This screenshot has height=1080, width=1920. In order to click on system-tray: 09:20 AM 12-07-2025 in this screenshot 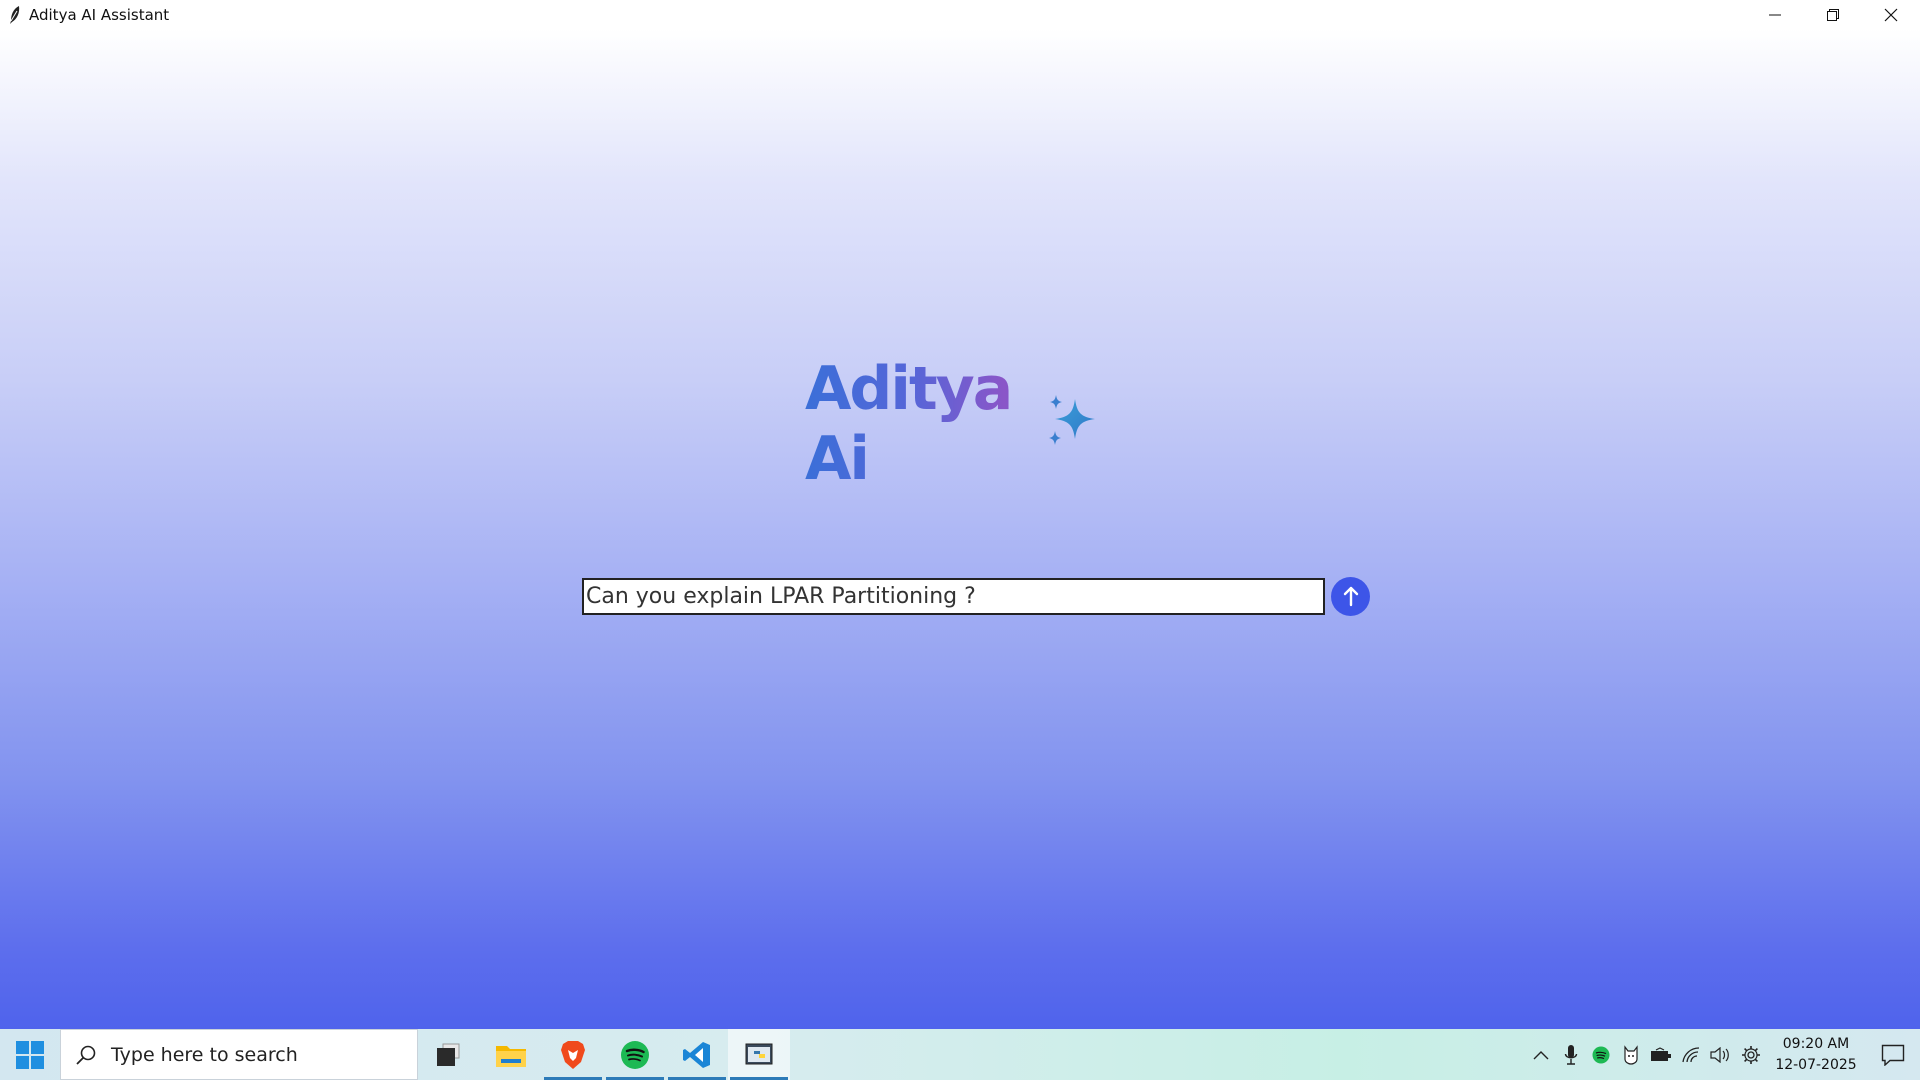, I will do `click(1723, 1054)`.